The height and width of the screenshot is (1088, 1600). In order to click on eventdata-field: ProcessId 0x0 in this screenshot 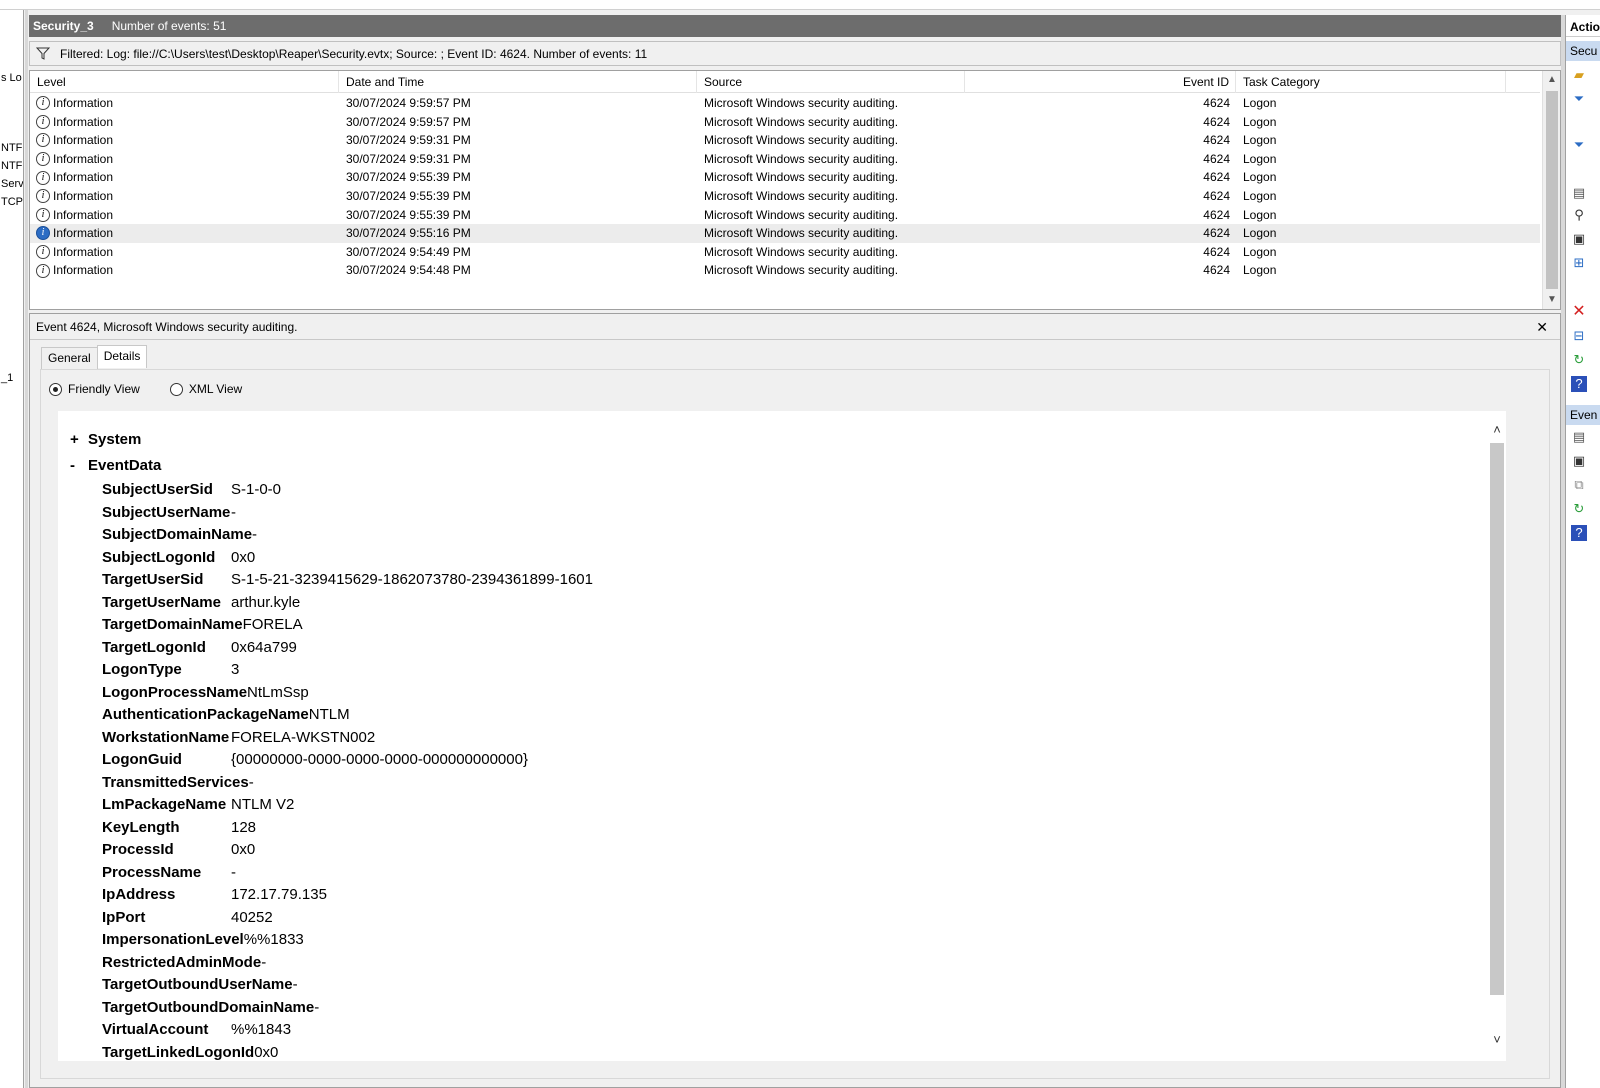, I will do `click(178, 849)`.